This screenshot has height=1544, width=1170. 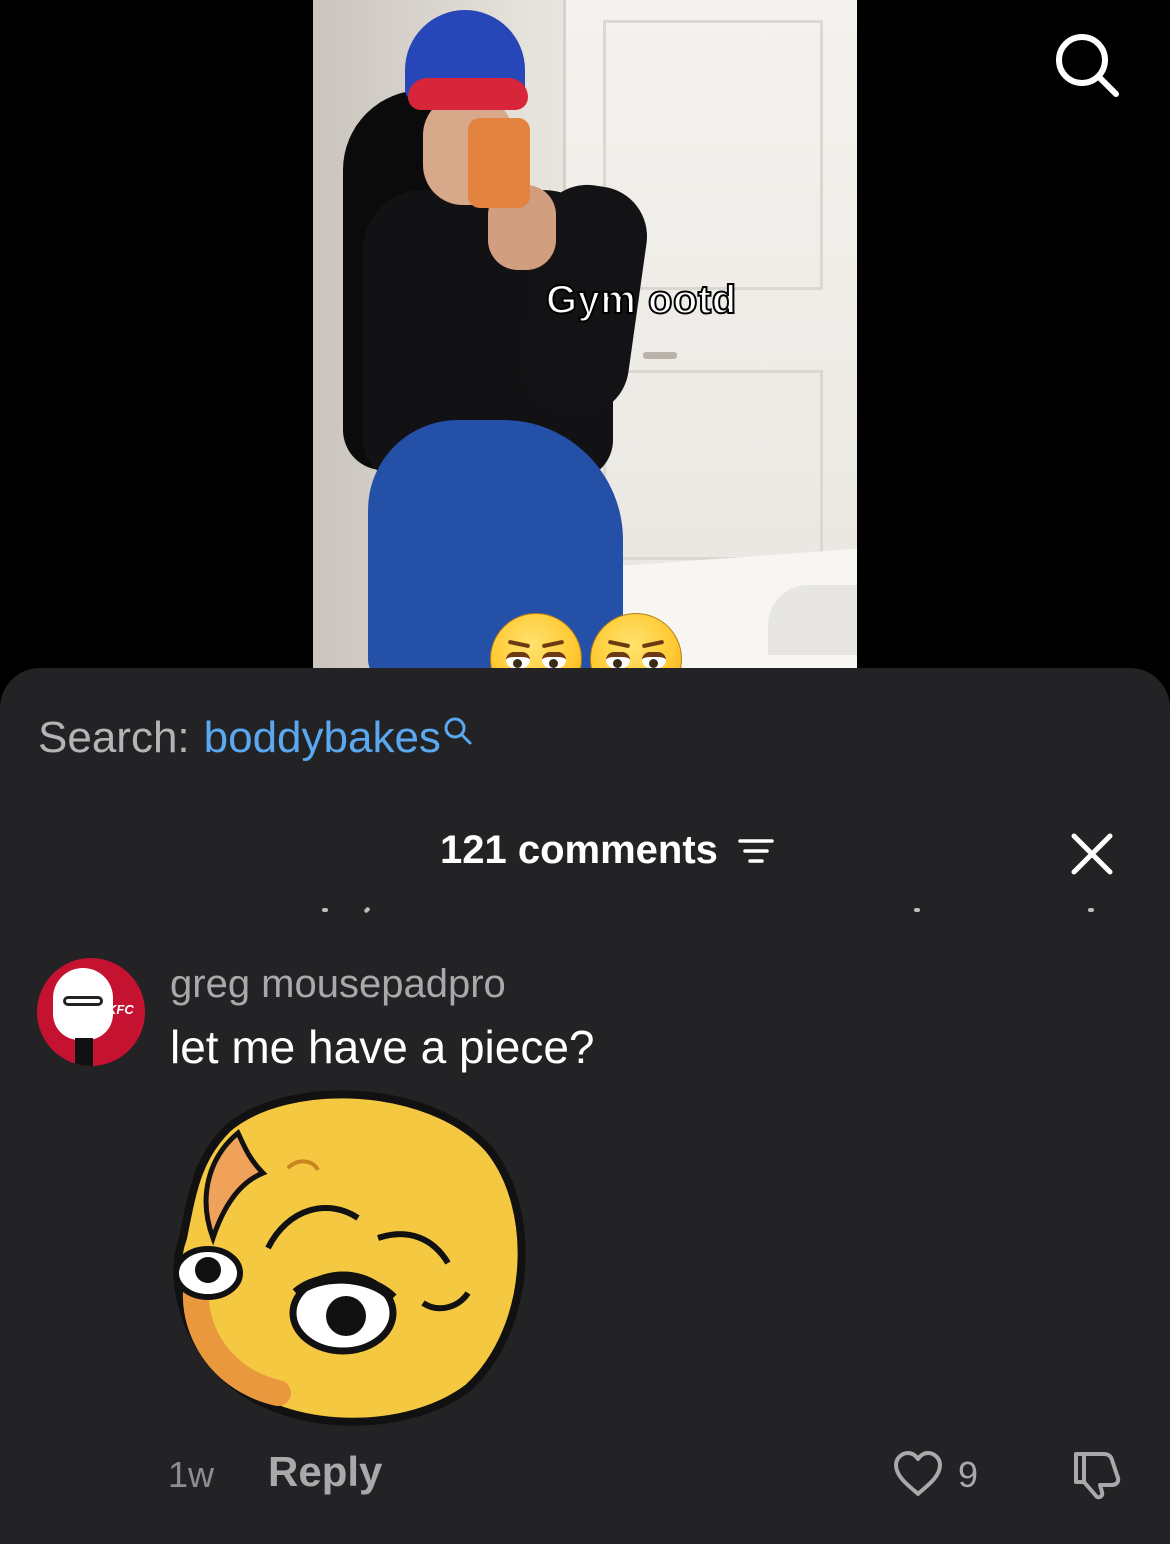 I want to click on close-icon, so click(x=1092, y=854).